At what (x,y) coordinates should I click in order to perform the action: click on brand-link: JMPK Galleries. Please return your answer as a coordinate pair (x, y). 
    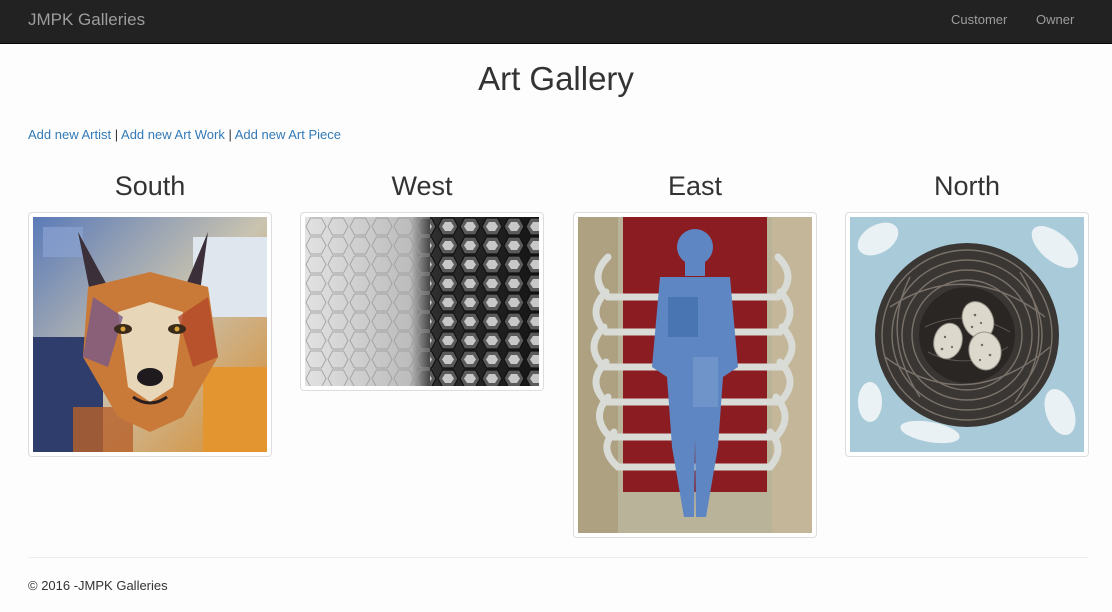
    Looking at the image, I should click on (86, 20).